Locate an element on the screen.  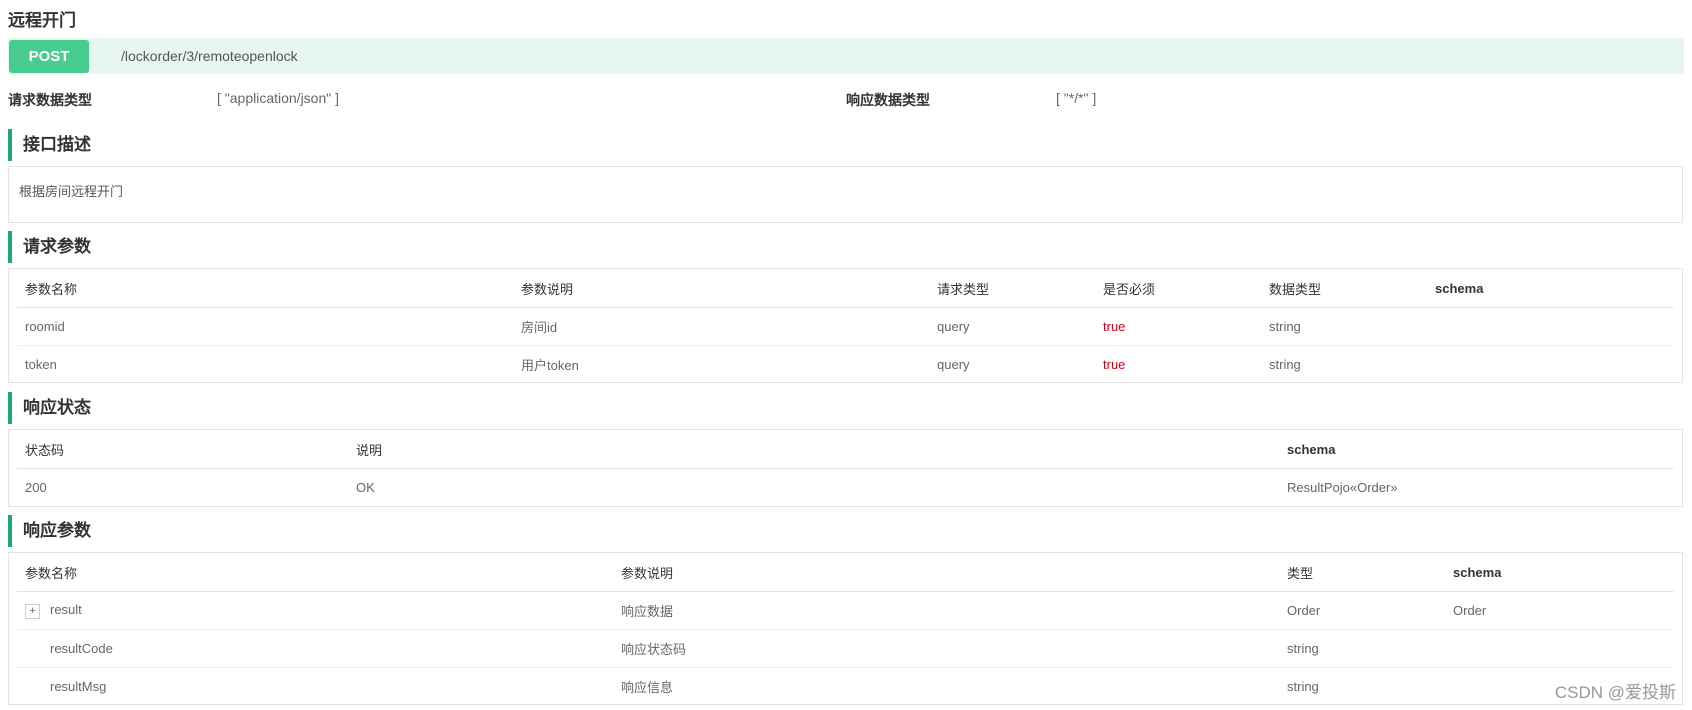
table-header-row: 状态码 说明 schema is located at coordinates (845, 449).